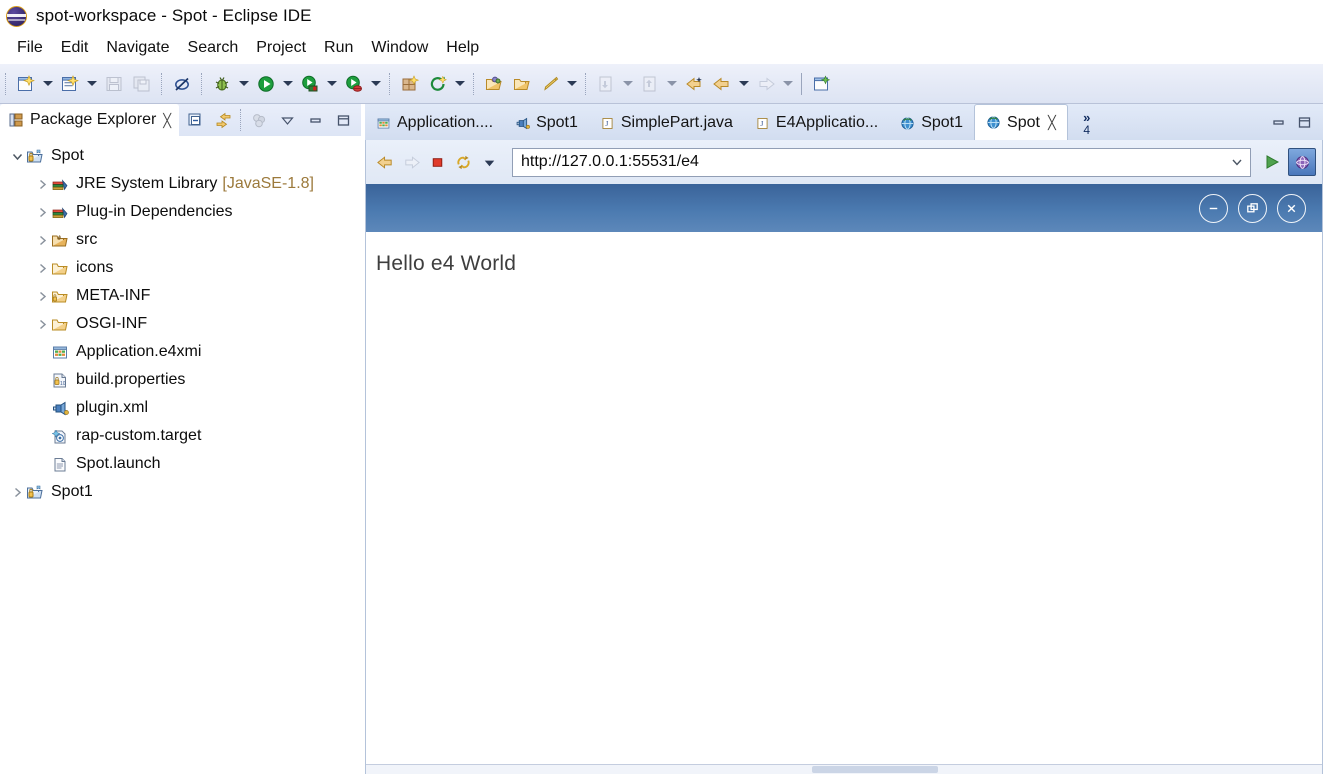 The height and width of the screenshot is (774, 1323). What do you see at coordinates (722, 84) in the screenshot?
I see `back-history-icon` at bounding box center [722, 84].